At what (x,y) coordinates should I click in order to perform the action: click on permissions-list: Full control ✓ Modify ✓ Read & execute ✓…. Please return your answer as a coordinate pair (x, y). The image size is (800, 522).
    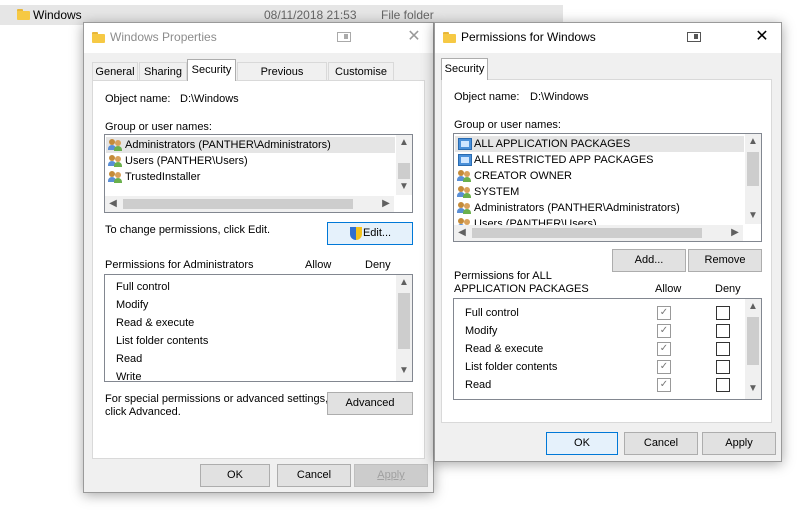
    Looking at the image, I should click on (607, 349).